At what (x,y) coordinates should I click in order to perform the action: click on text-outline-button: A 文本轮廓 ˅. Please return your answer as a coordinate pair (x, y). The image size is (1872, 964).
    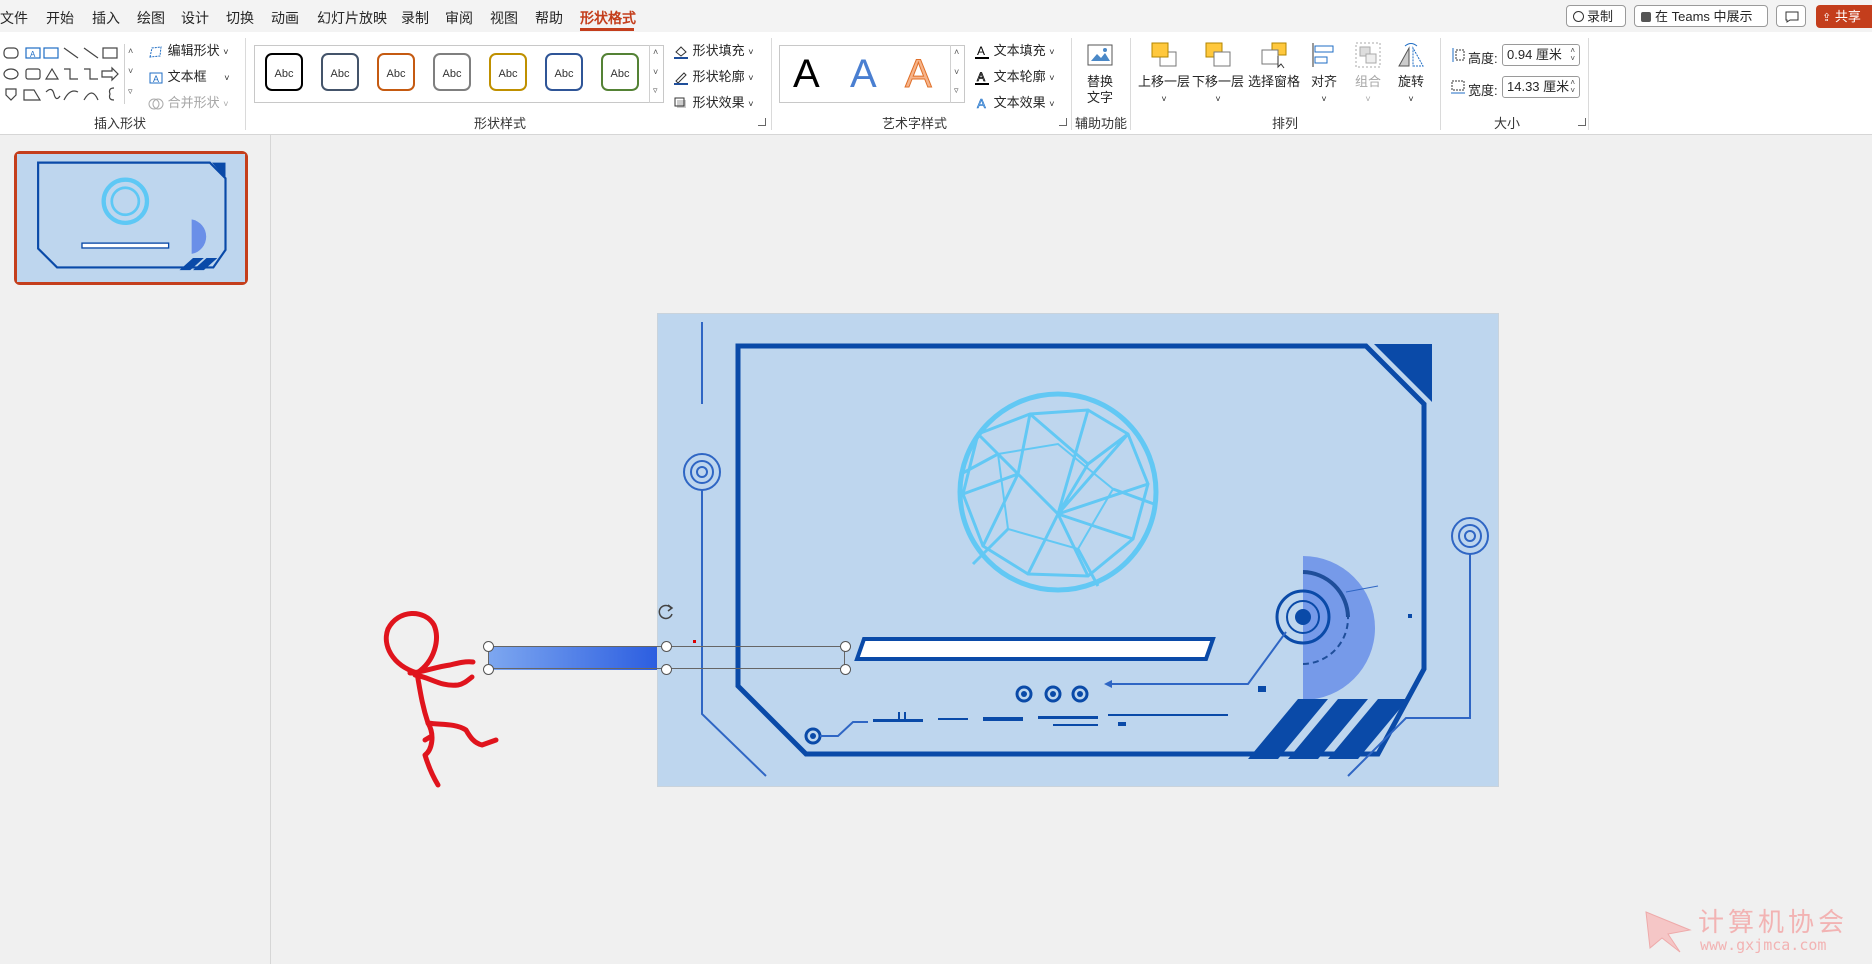
    Looking at the image, I should click on (1014, 76).